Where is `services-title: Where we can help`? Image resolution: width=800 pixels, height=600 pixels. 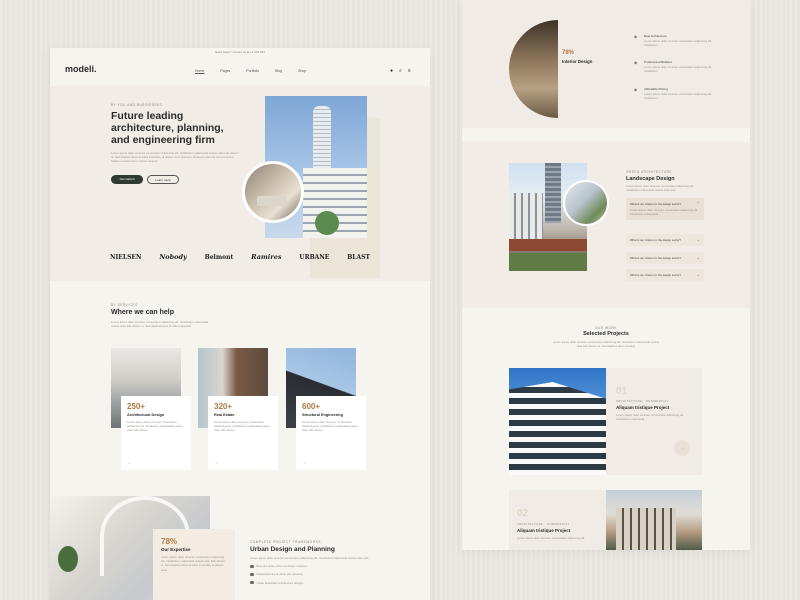 services-title: Where we can help is located at coordinates (143, 312).